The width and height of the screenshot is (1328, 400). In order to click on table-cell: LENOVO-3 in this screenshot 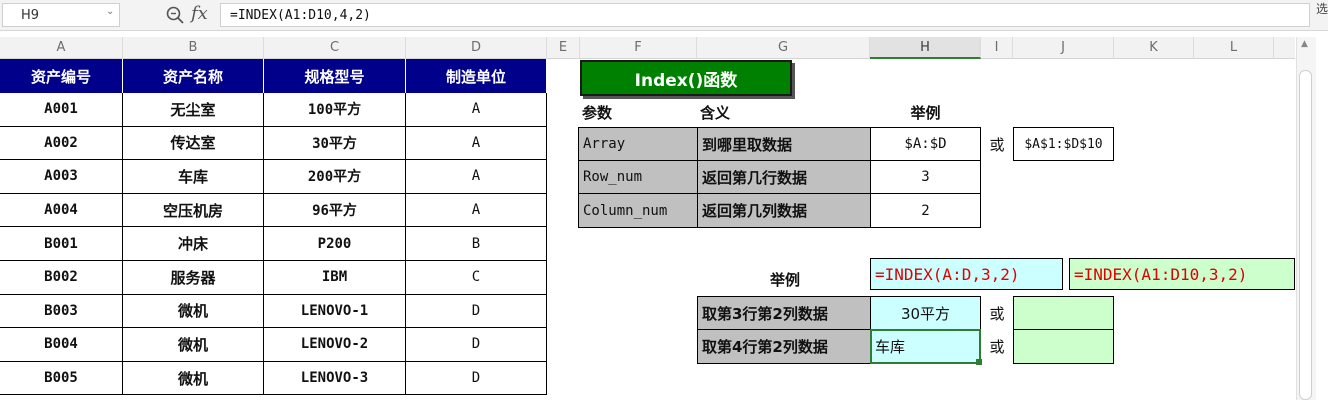, I will do `click(335, 378)`.